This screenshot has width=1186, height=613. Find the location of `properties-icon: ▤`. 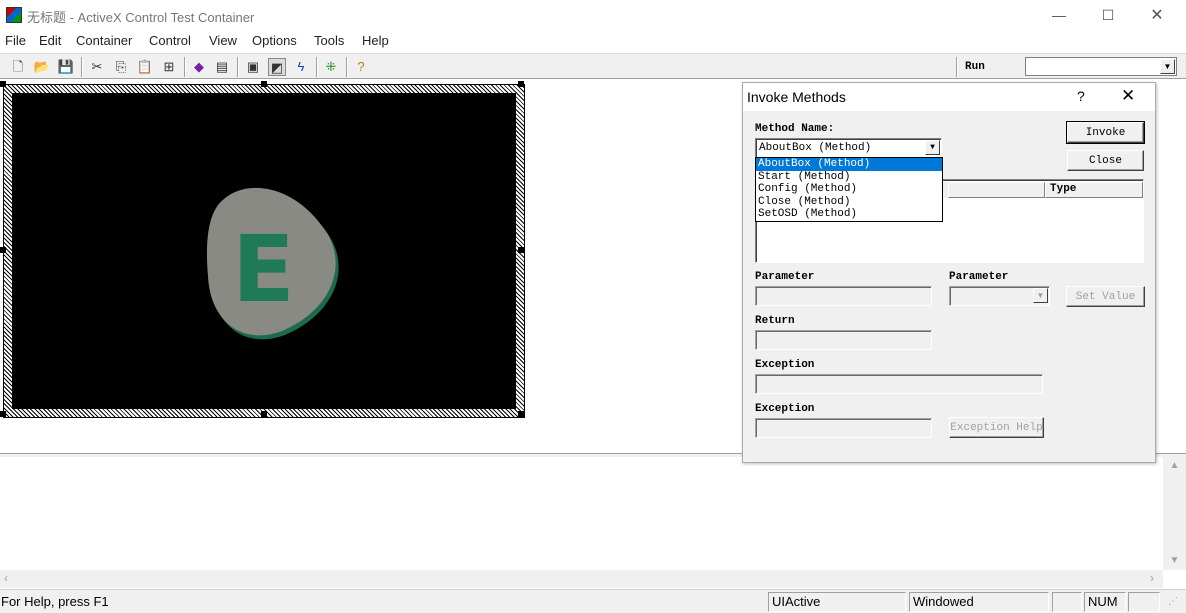

properties-icon: ▤ is located at coordinates (222, 67).